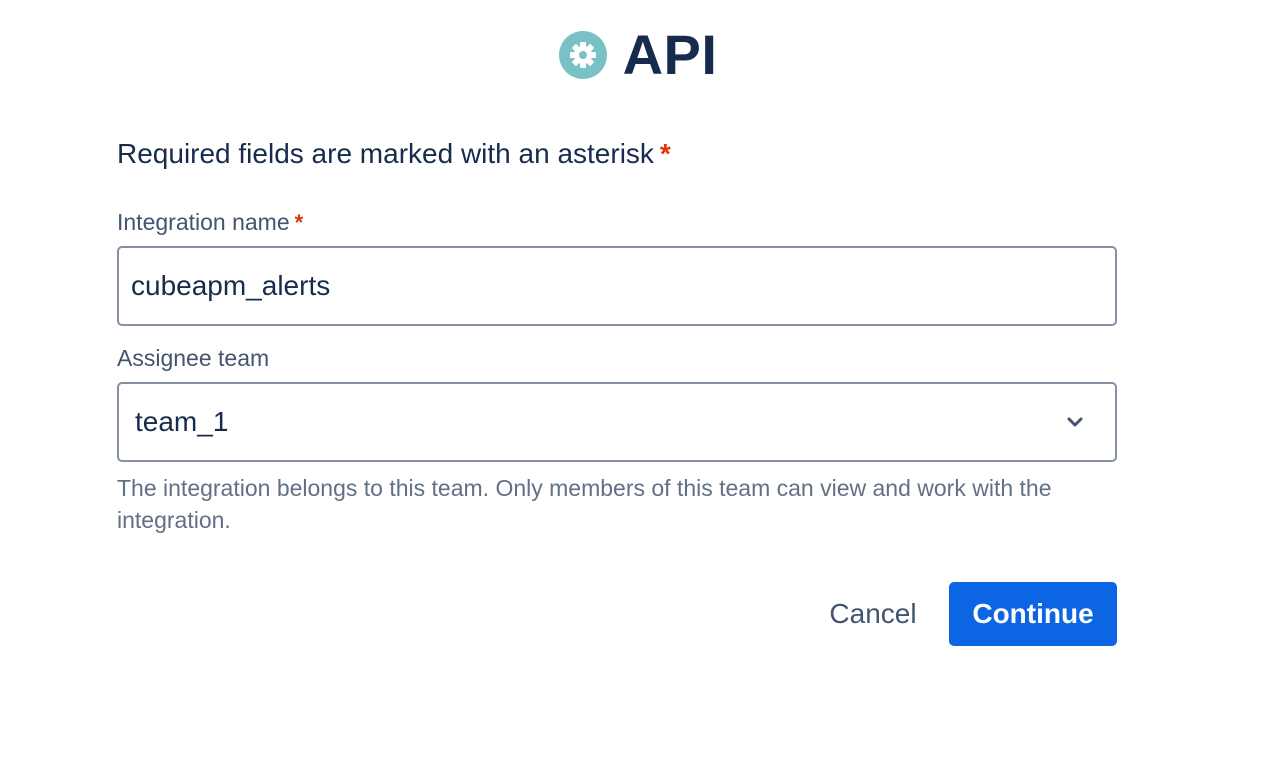  Describe the element at coordinates (182, 421) in the screenshot. I see `assignee-team-selected-value: team_1` at that location.